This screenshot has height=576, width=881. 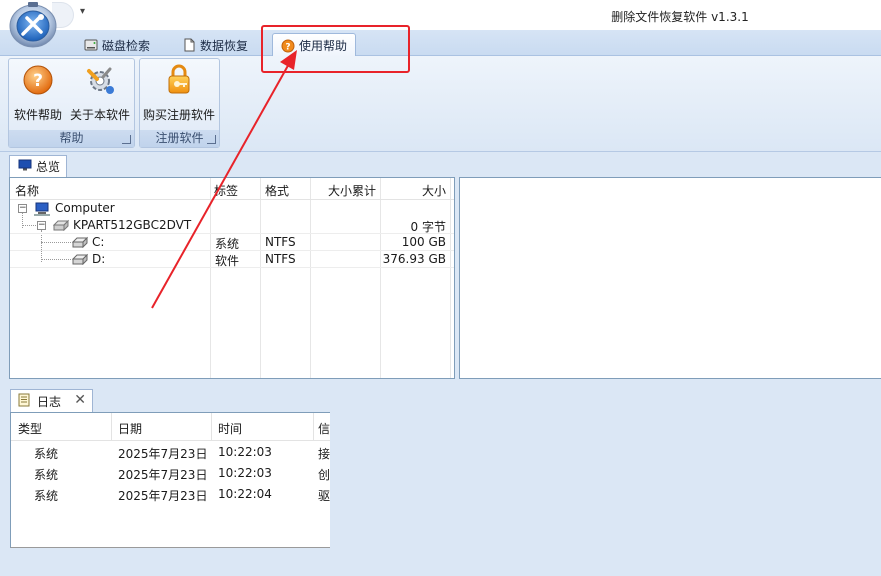 I want to click on quick-access-dropdown-icon: ▾, so click(x=82, y=11).